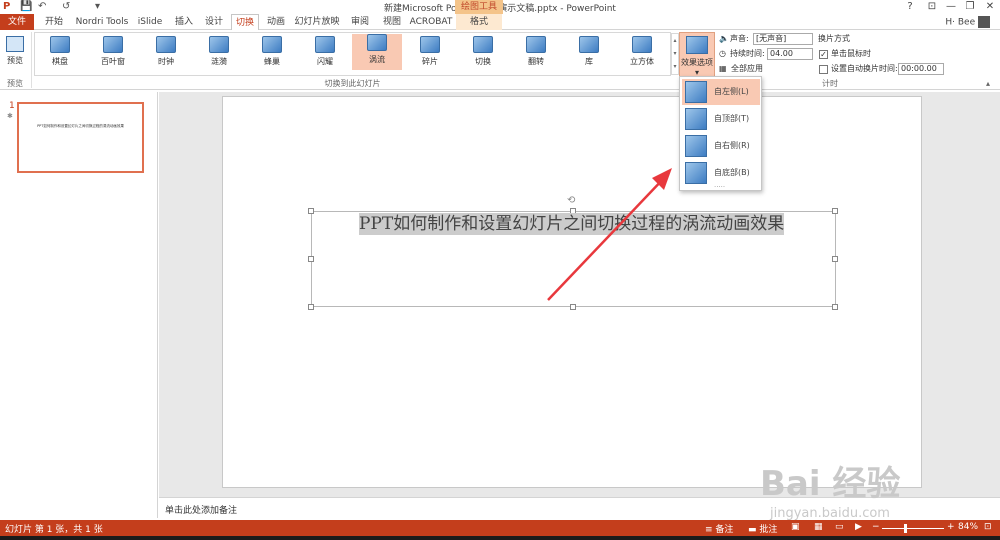 This screenshot has width=1000, height=540. I want to click on help-button: ?, so click(910, 7).